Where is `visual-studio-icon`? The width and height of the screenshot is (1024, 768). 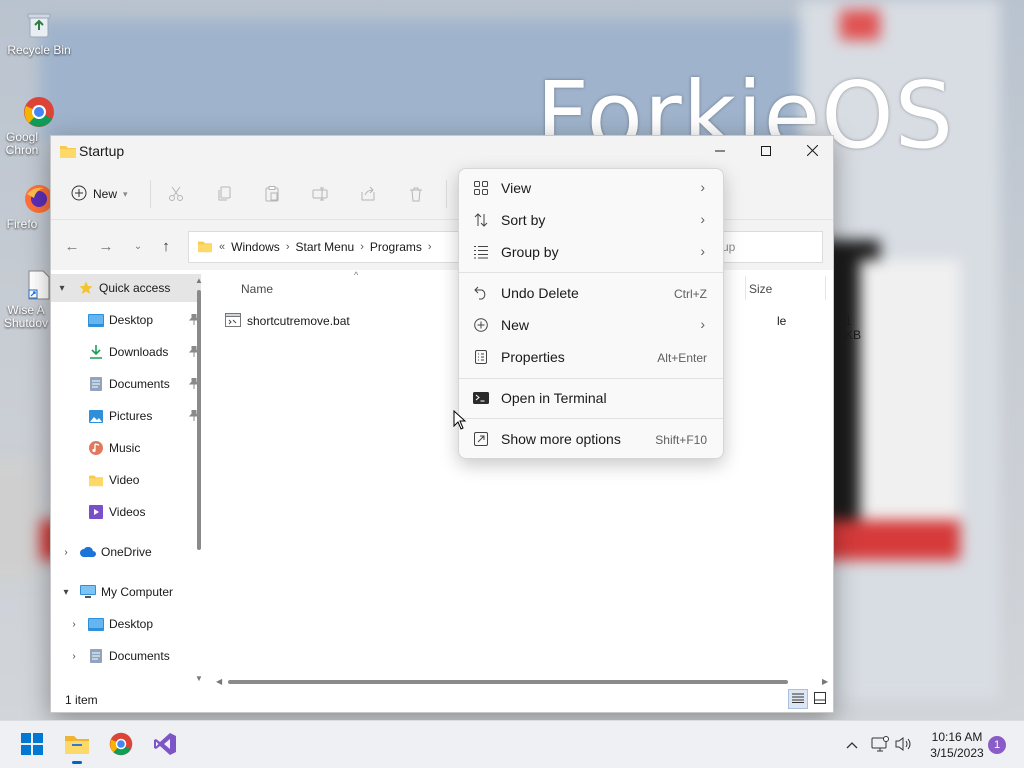 visual-studio-icon is located at coordinates (165, 745).